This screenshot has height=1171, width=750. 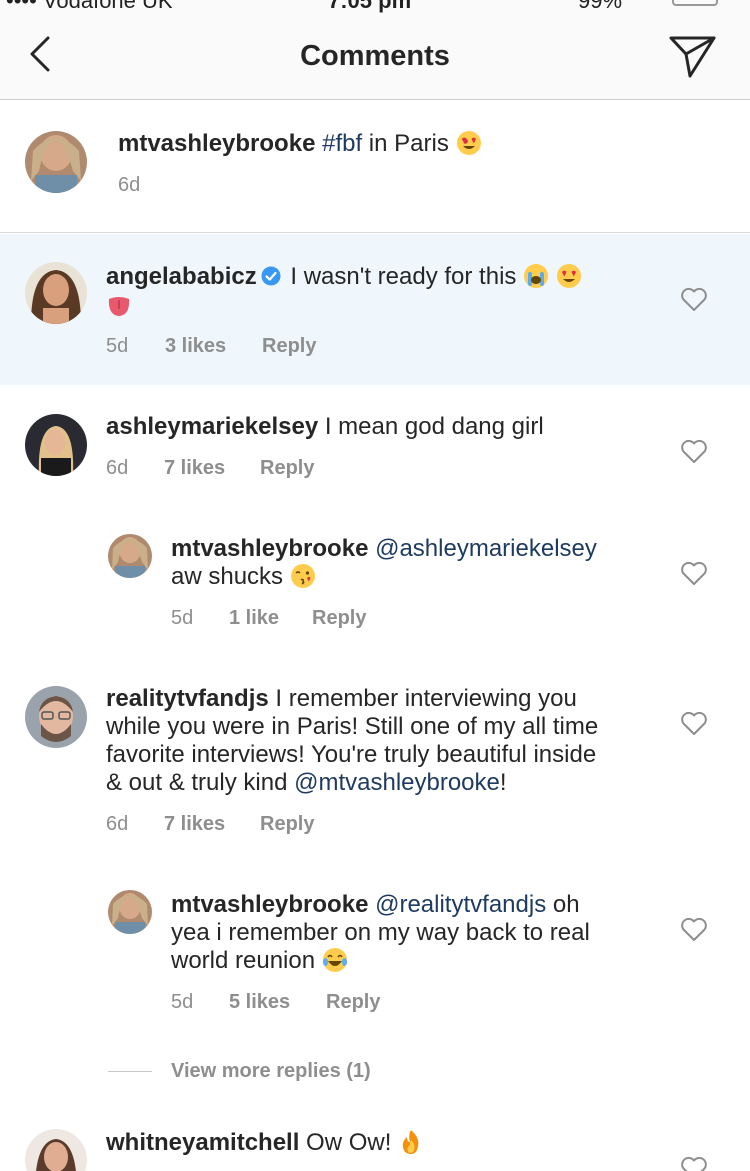 I want to click on likes-count: 5 likes, so click(x=259, y=1002).